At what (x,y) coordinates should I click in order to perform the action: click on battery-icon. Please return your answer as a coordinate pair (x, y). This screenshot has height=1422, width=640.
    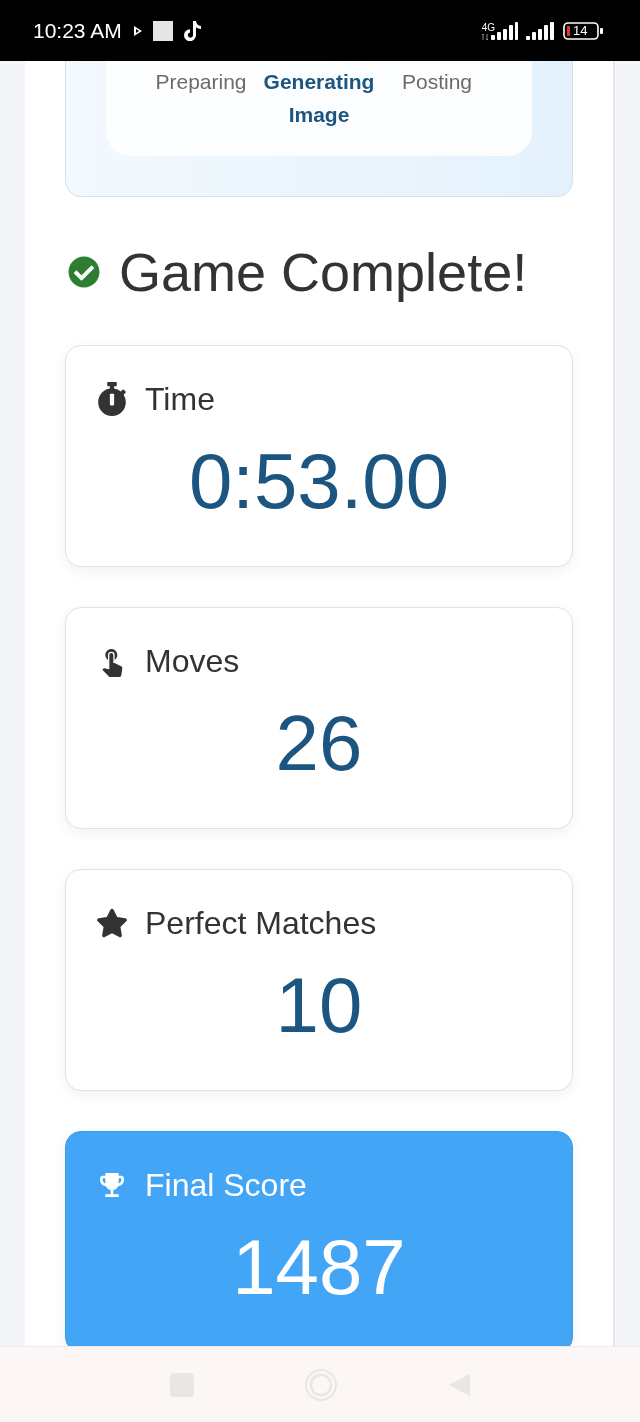
    Looking at the image, I should click on (583, 30).